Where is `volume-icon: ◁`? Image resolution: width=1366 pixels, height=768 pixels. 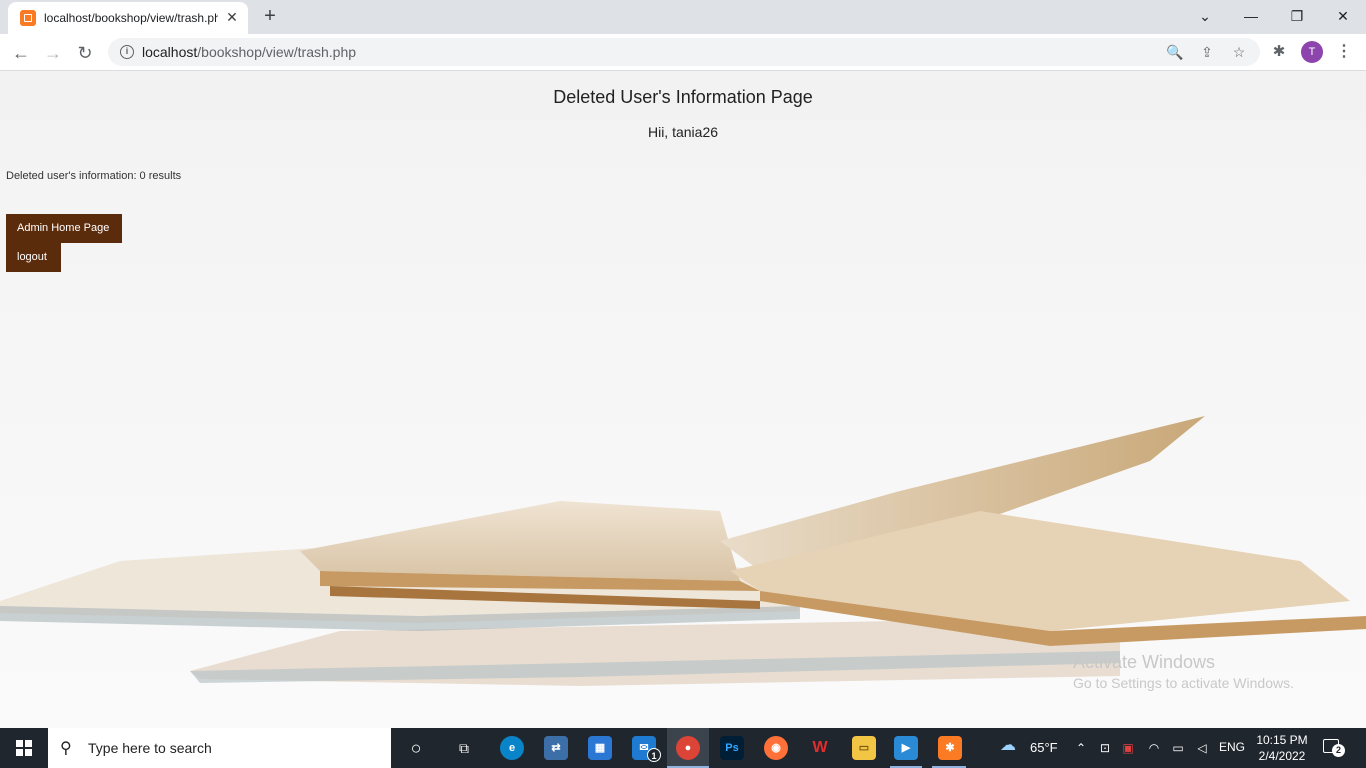
volume-icon: ◁ is located at coordinates (1202, 748).